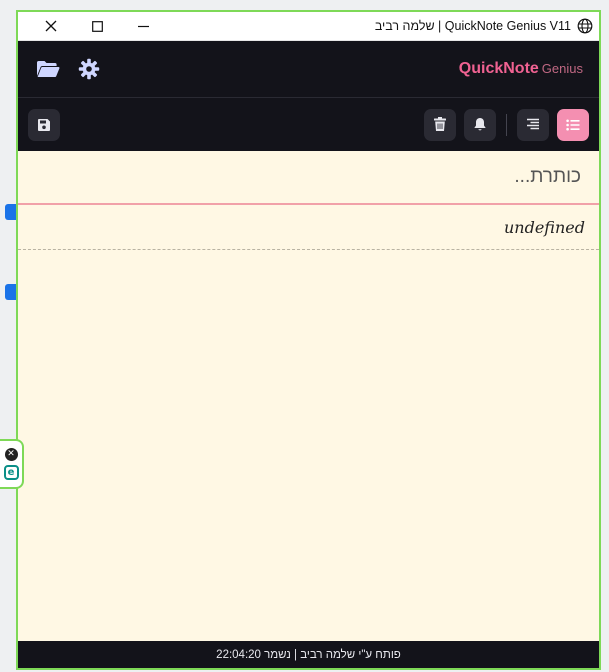 The image size is (609, 672). What do you see at coordinates (472, 26) in the screenshot?
I see `window-title: שלמה רביב | QuickNote Genius V11` at bounding box center [472, 26].